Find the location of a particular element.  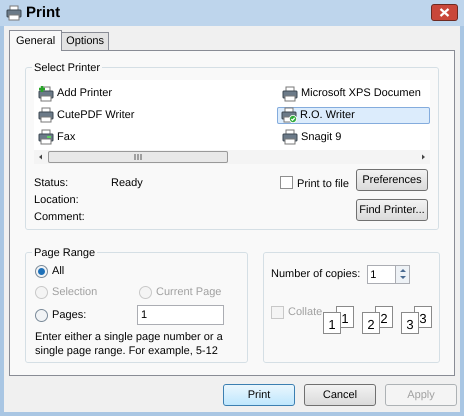

tab: Options is located at coordinates (85, 41).